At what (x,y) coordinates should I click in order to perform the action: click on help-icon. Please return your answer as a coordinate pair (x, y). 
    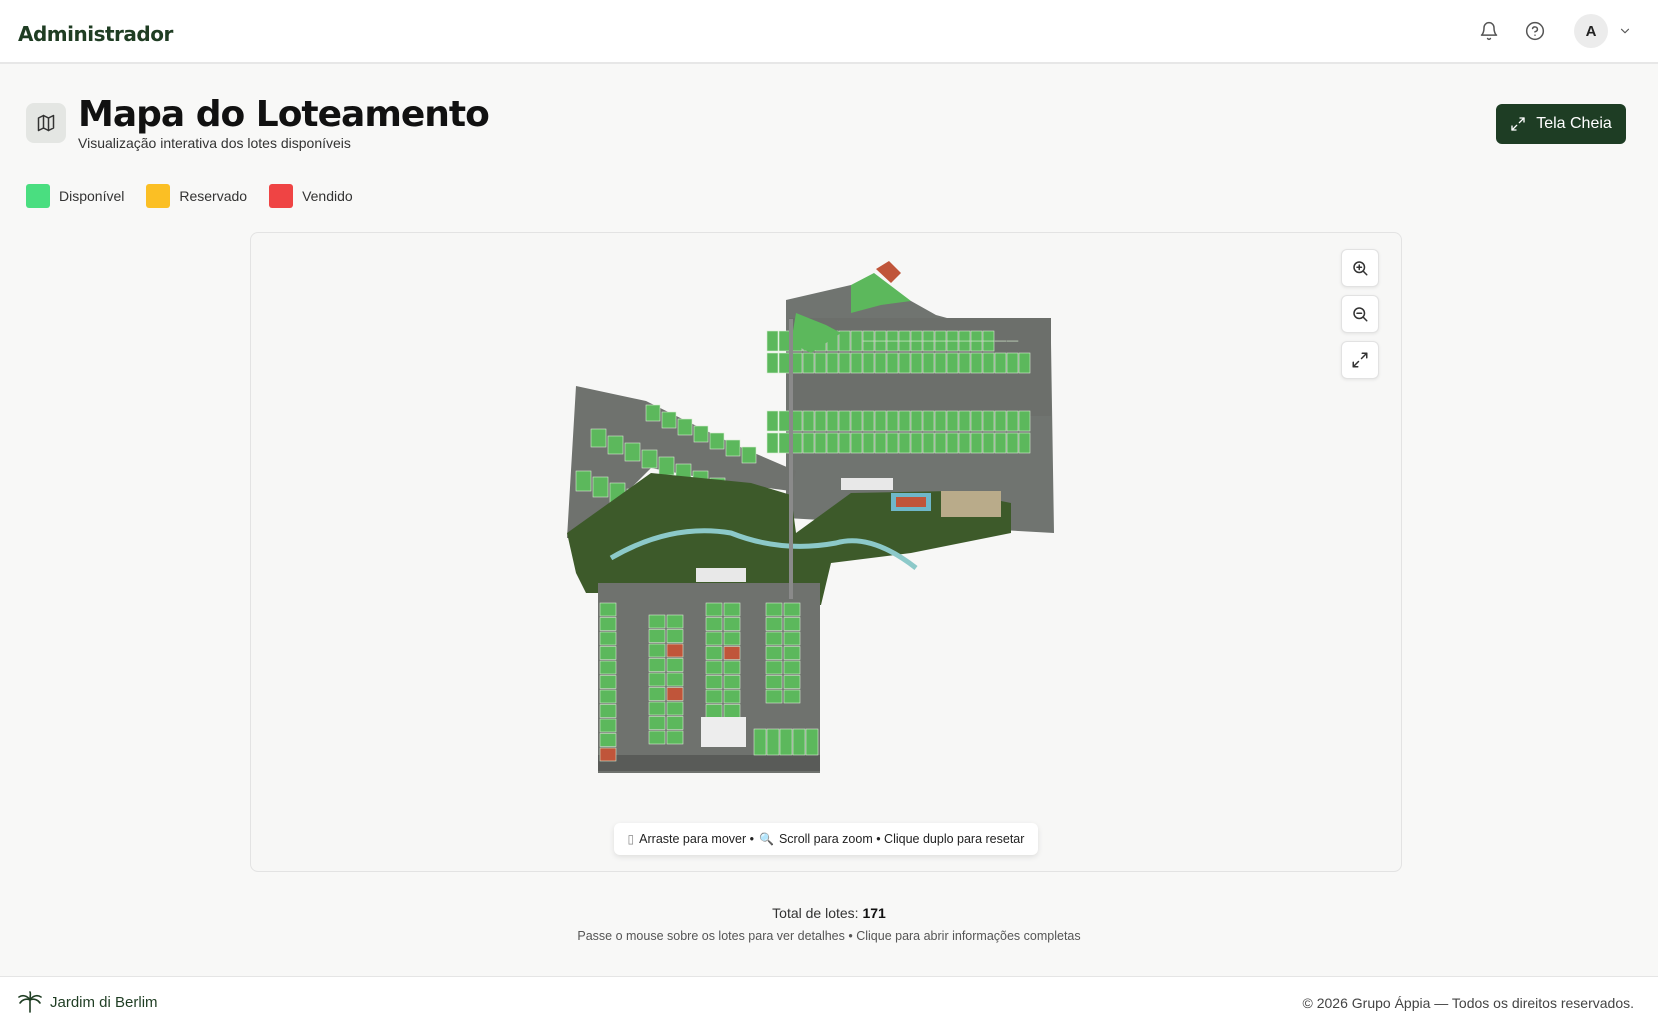
    Looking at the image, I should click on (1535, 31).